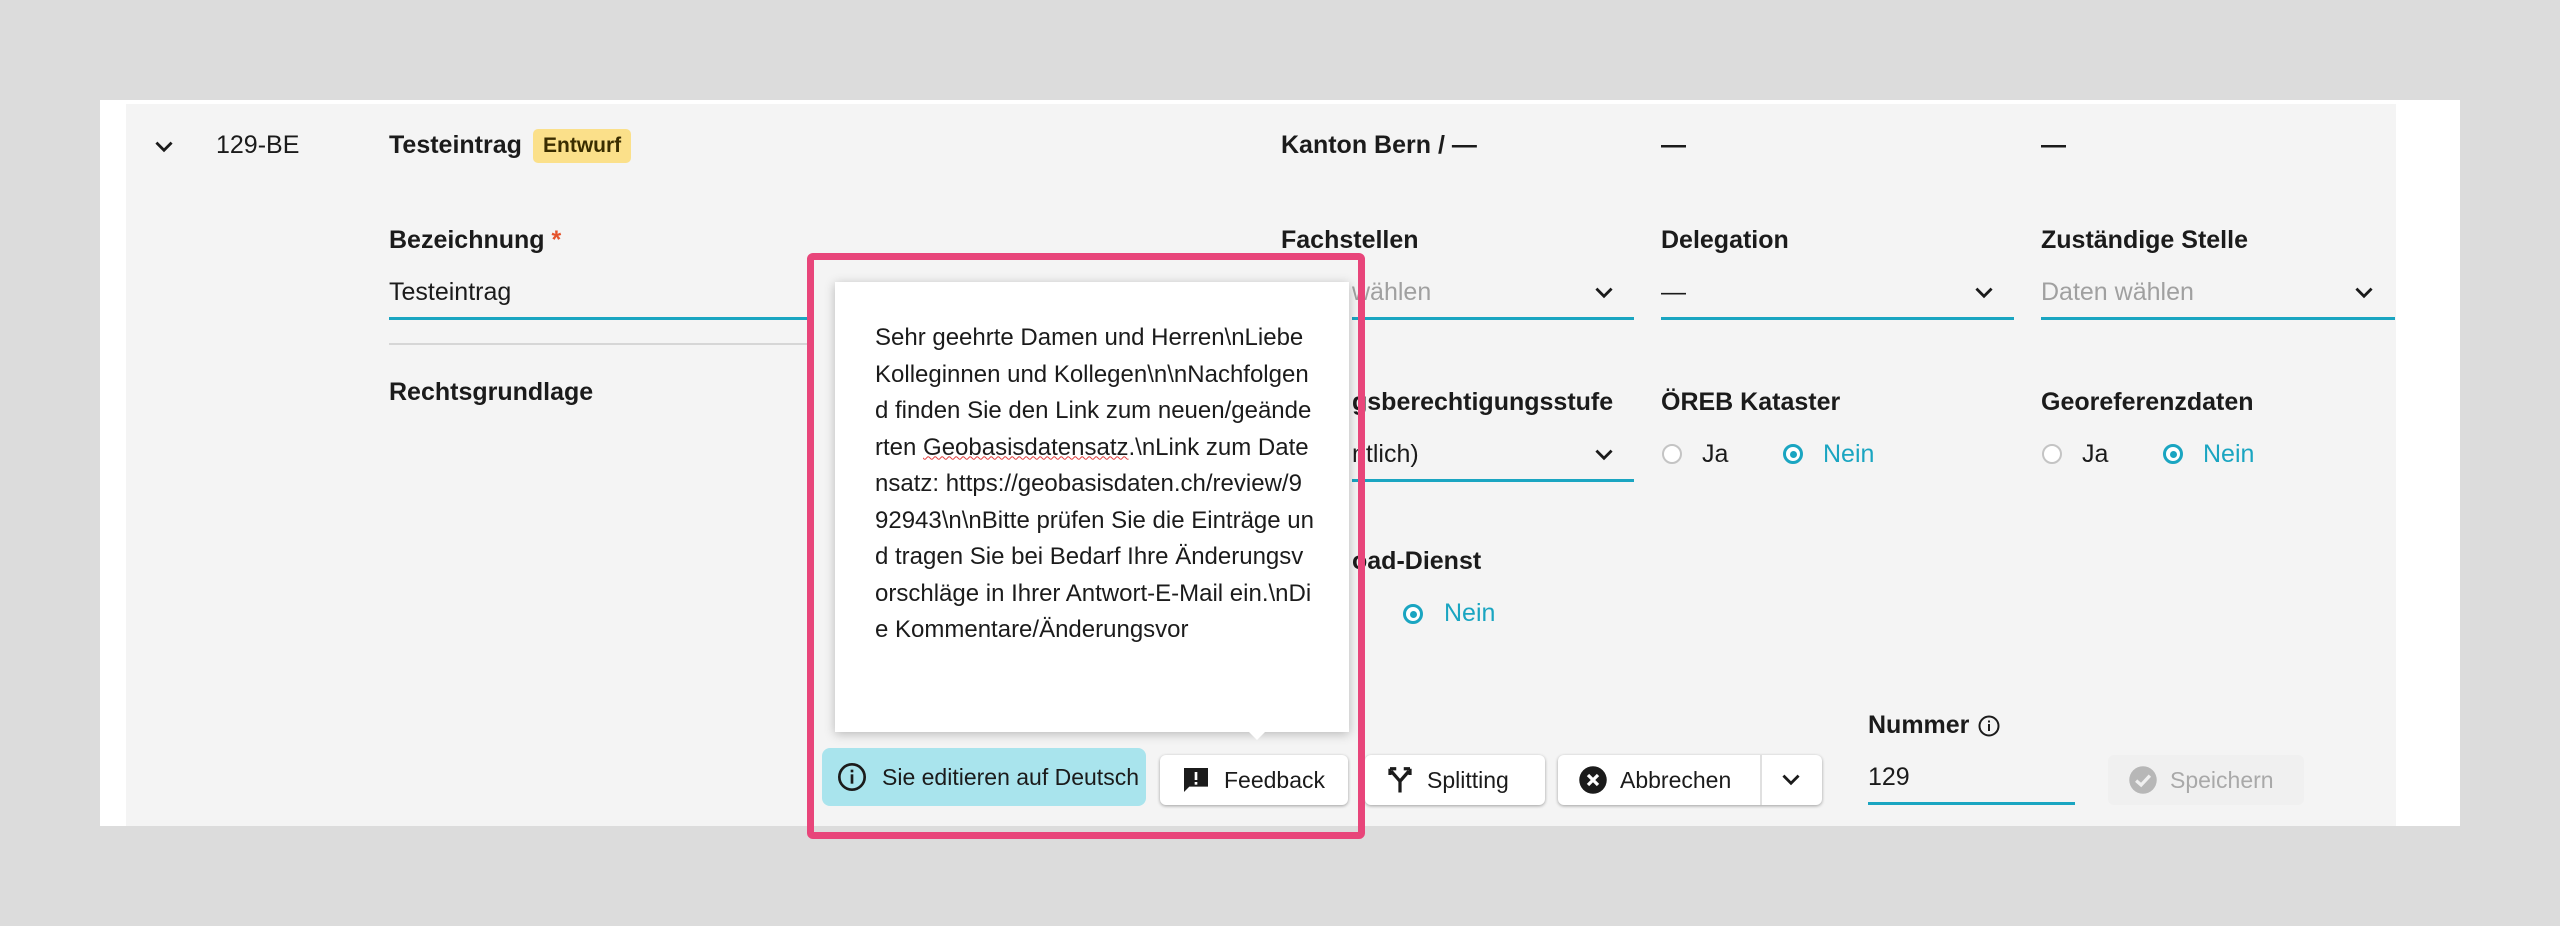 The image size is (2560, 926). Describe the element at coordinates (2052, 454) in the screenshot. I see `georef-ja-radio` at that location.